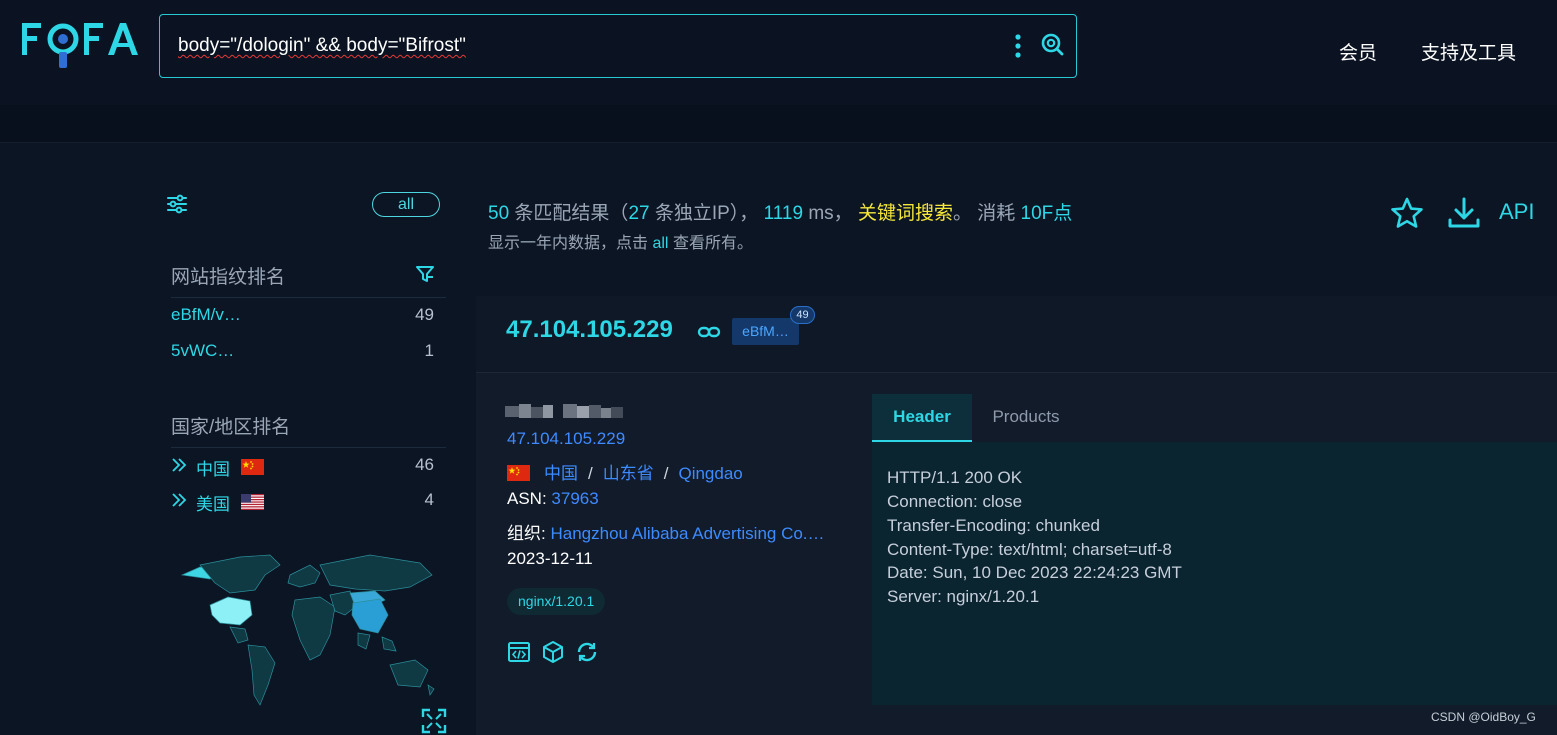 The width and height of the screenshot is (1557, 735). Describe the element at coordinates (231, 427) in the screenshot. I see `country-ranking-title: 国家/地区排名` at that location.